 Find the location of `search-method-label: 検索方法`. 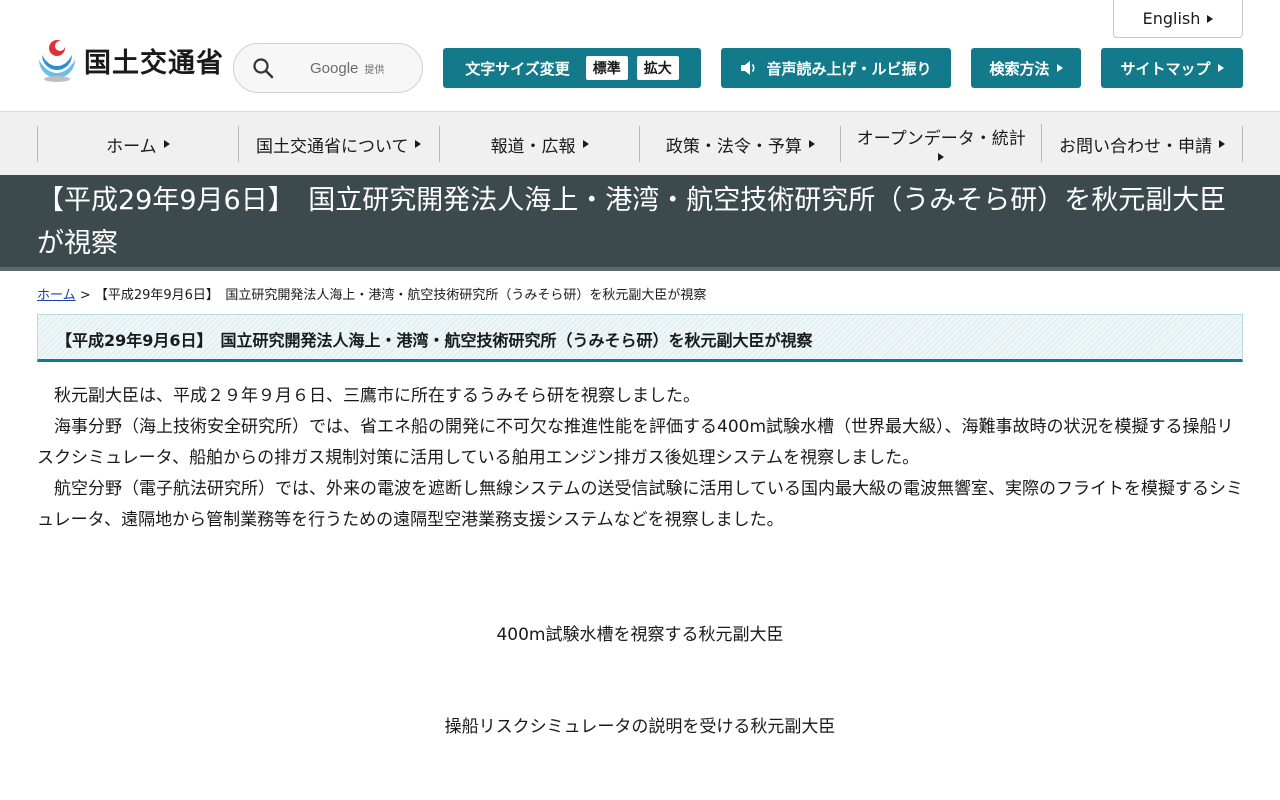

search-method-label: 検索方法 is located at coordinates (1019, 68).